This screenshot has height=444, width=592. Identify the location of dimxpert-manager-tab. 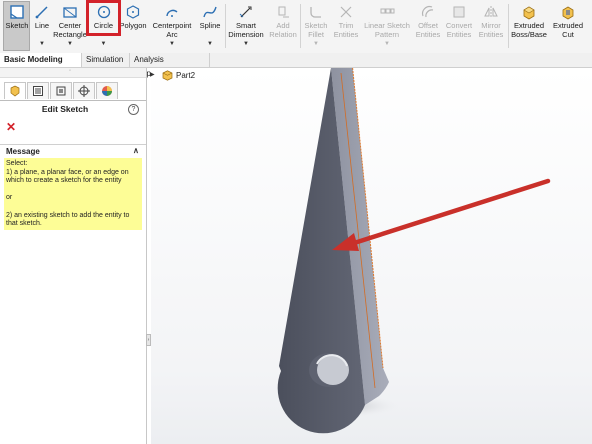
(84, 90).